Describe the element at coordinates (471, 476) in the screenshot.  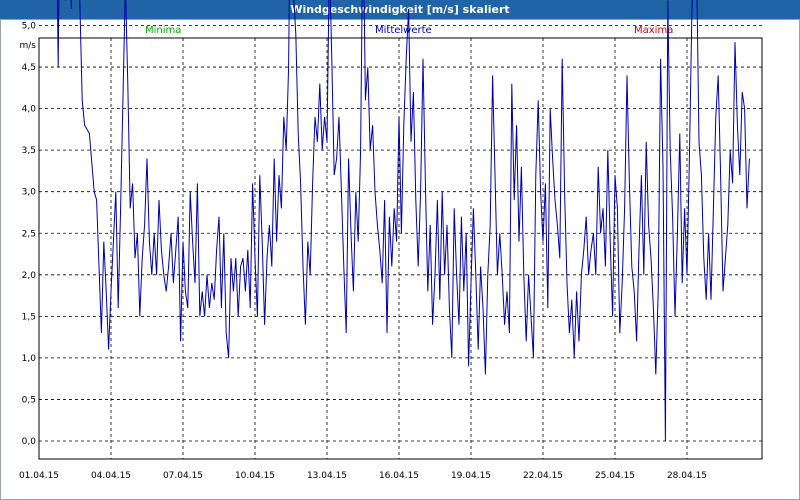
I see `x-tick-label: 19.04.15` at that location.